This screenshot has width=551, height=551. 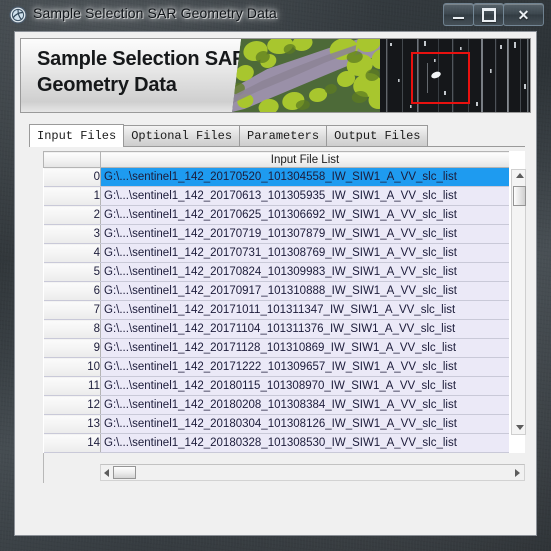 I want to click on table-header-row: Input File List, so click(x=276, y=159).